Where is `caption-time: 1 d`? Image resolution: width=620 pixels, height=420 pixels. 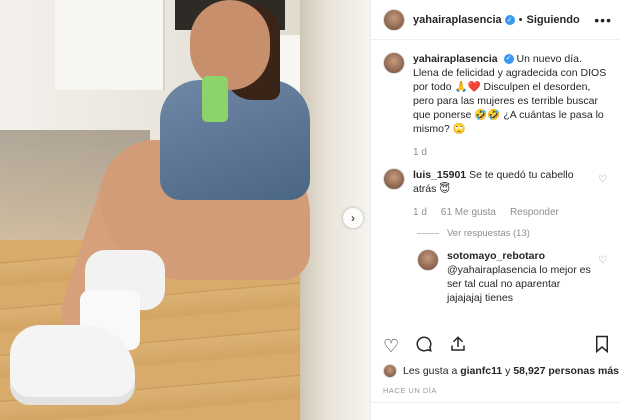
caption-time: 1 d is located at coordinates (420, 153).